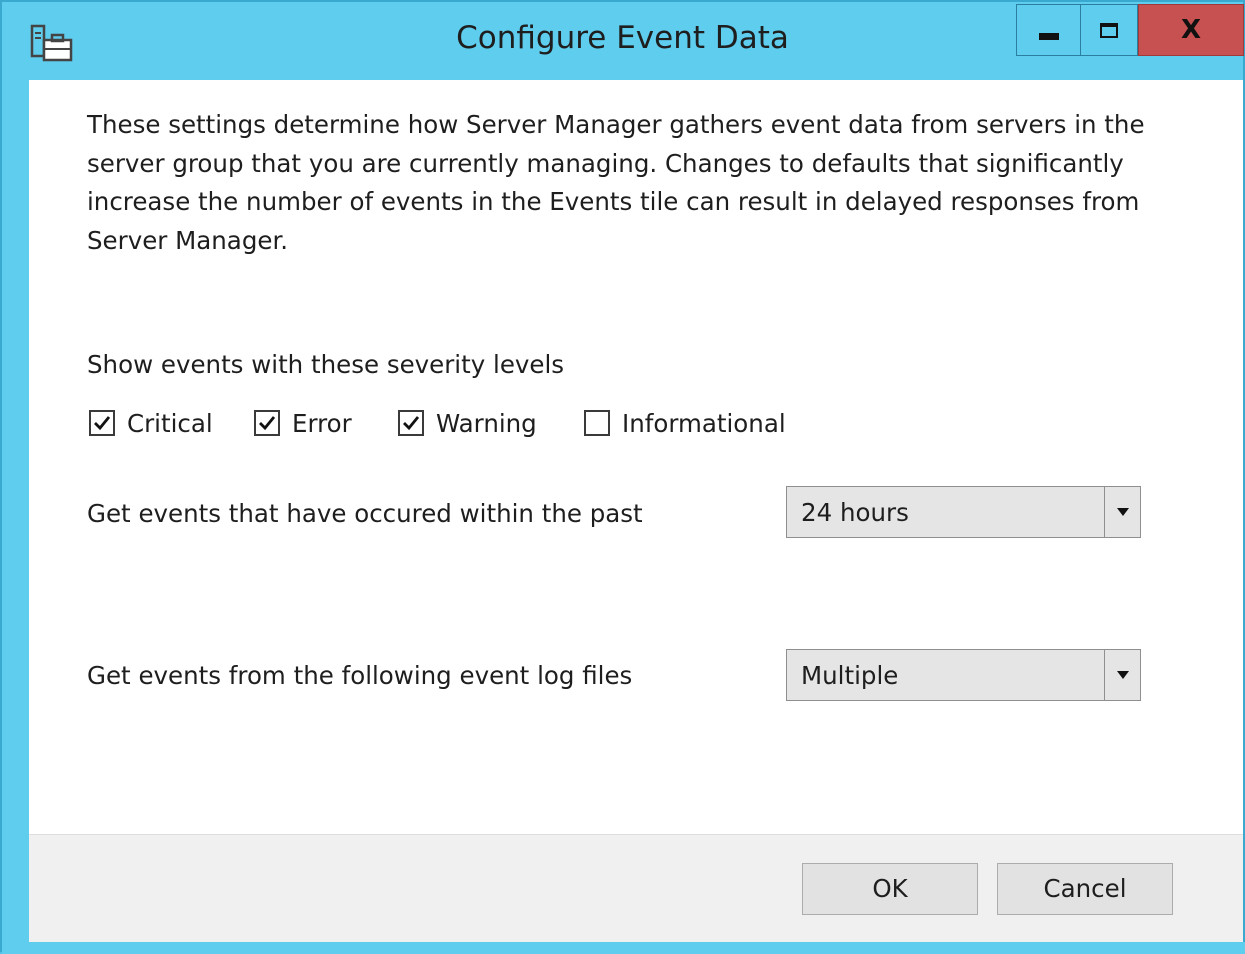 The width and height of the screenshot is (1245, 954). I want to click on checkbox-label: Informational, so click(704, 423).